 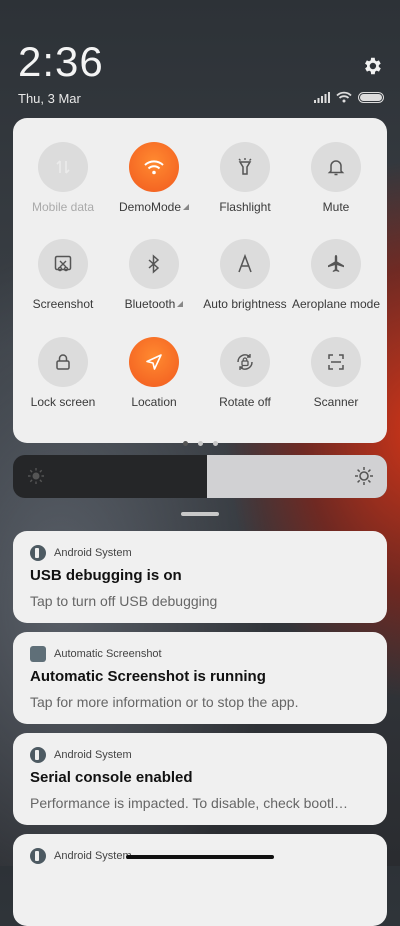 I want to click on expand-handle, so click(x=200, y=514).